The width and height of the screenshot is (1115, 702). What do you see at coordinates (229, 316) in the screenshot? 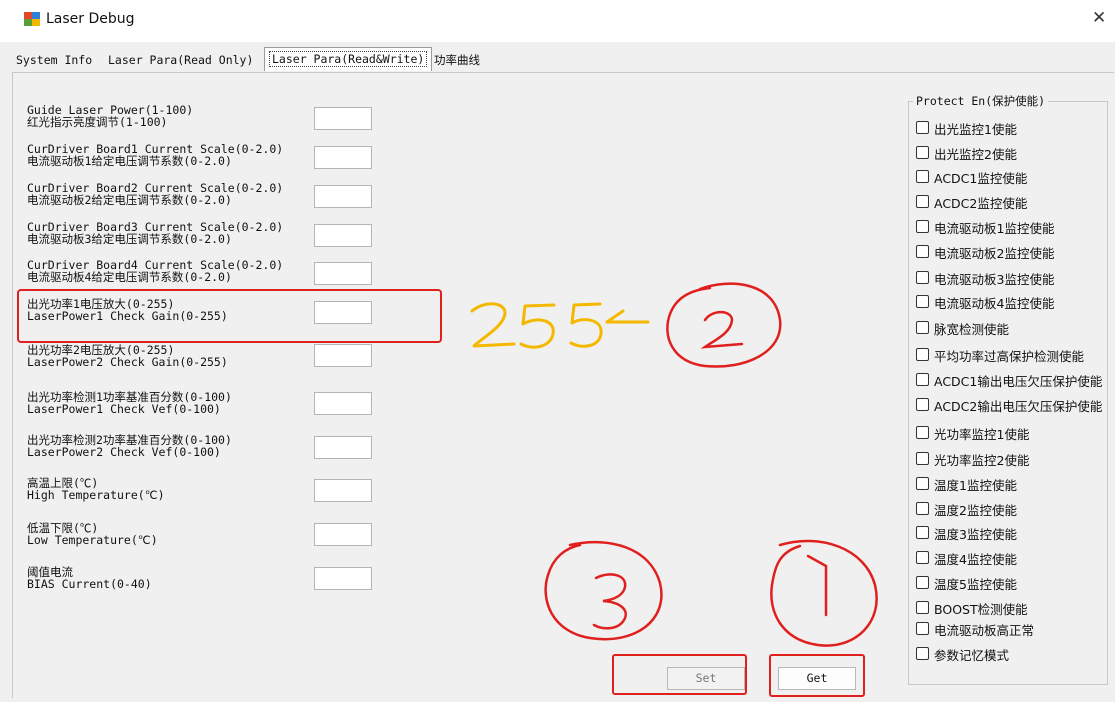
I see `annotation-box-gain-row` at bounding box center [229, 316].